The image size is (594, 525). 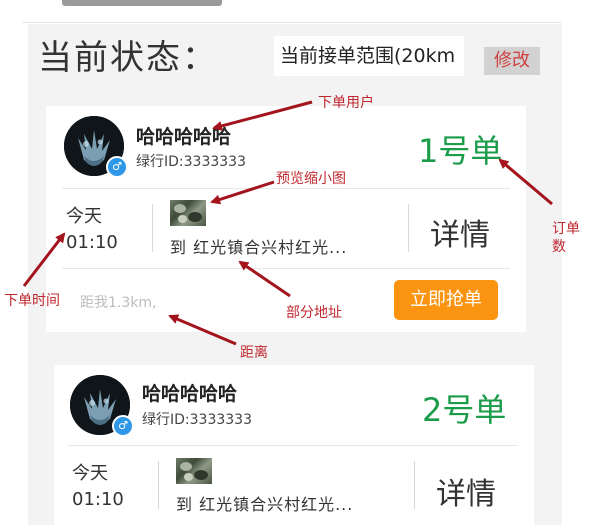 What do you see at coordinates (346, 103) in the screenshot?
I see `annotation-order-user: 下单用户` at bounding box center [346, 103].